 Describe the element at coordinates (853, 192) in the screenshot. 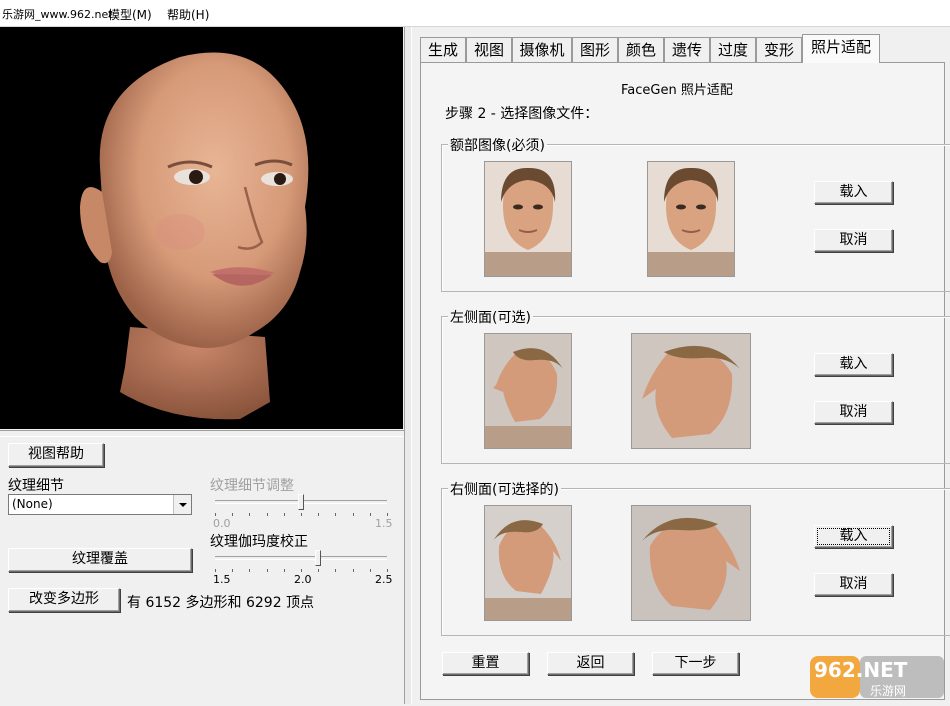

I see `front-load-button: 载入` at that location.